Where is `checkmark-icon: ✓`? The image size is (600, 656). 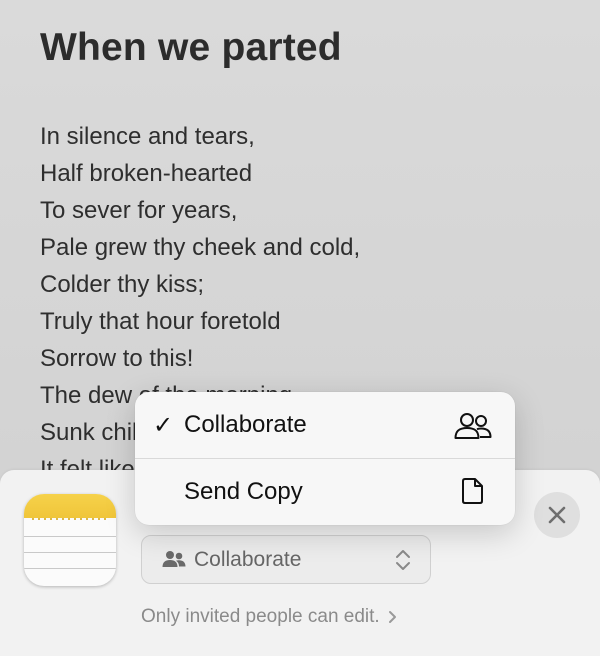 checkmark-icon: ✓ is located at coordinates (163, 425).